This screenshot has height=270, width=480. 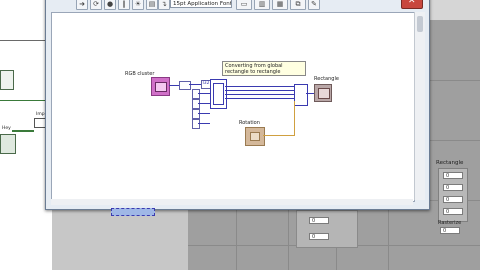 What do you see at coordinates (40, 114) in the screenshot?
I see `left-label-a: Imp` at bounding box center [40, 114].